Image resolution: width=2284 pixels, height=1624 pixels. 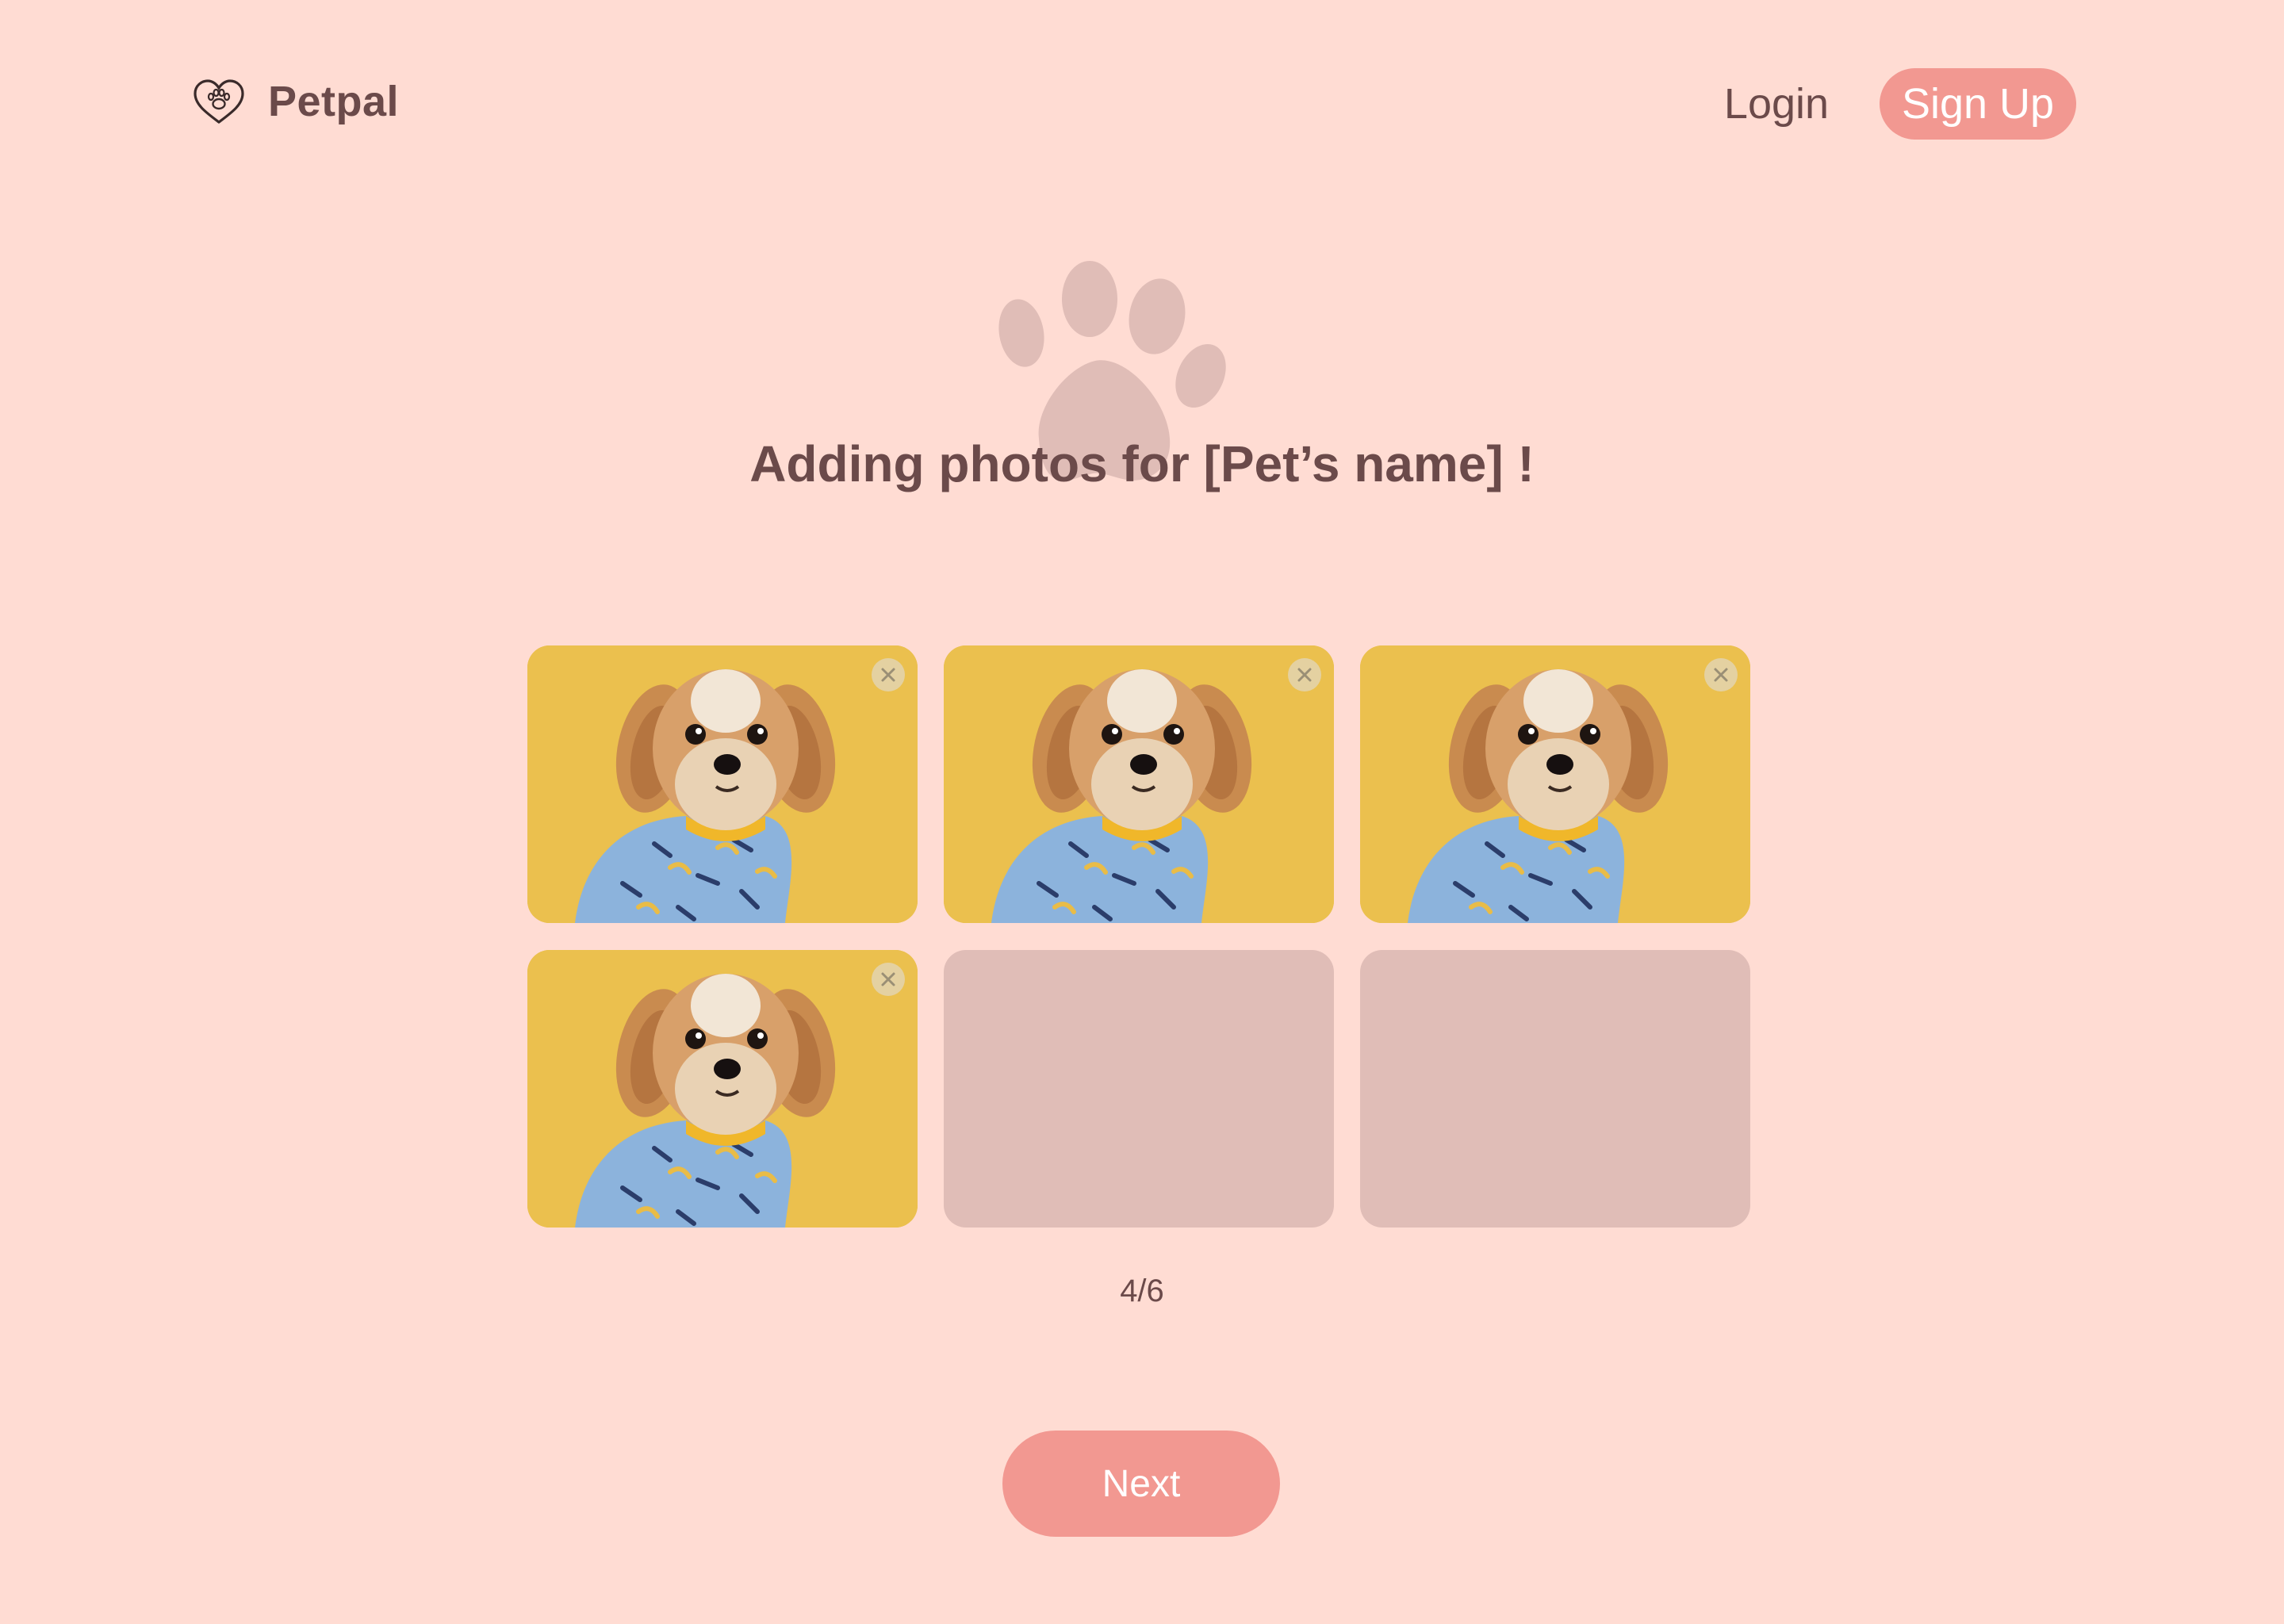 I want to click on page-title: Adding photos for [Pet’s name] !, so click(x=1142, y=463).